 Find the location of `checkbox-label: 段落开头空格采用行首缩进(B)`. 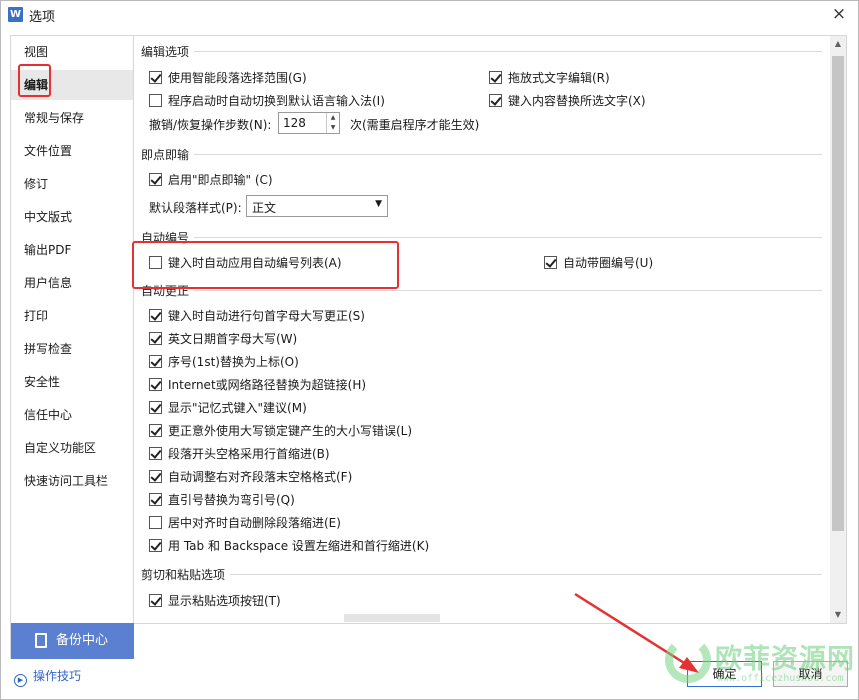

checkbox-label: 段落开头空格采用行首缩进(B) is located at coordinates (249, 454).